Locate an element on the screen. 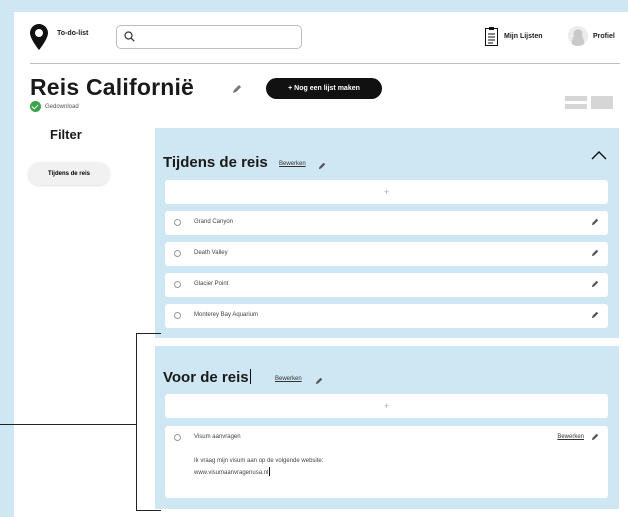 The image size is (628, 517). search-icon is located at coordinates (129, 36).